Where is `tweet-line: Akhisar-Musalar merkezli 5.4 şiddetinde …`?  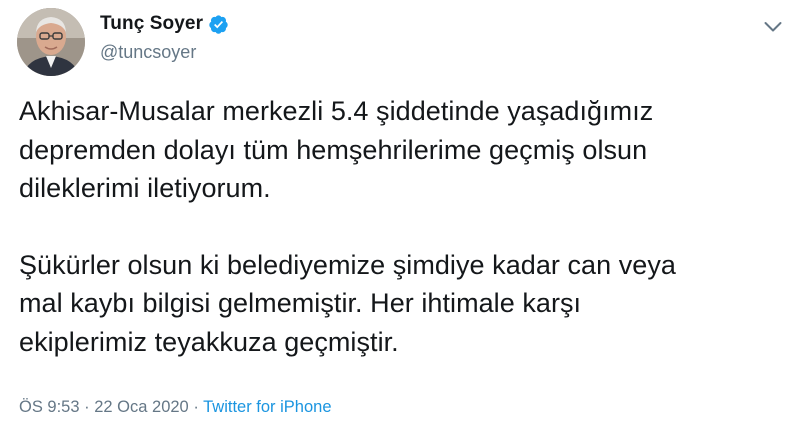 tweet-line: Akhisar-Musalar merkezli 5.4 şiddetinde … is located at coordinates (336, 111).